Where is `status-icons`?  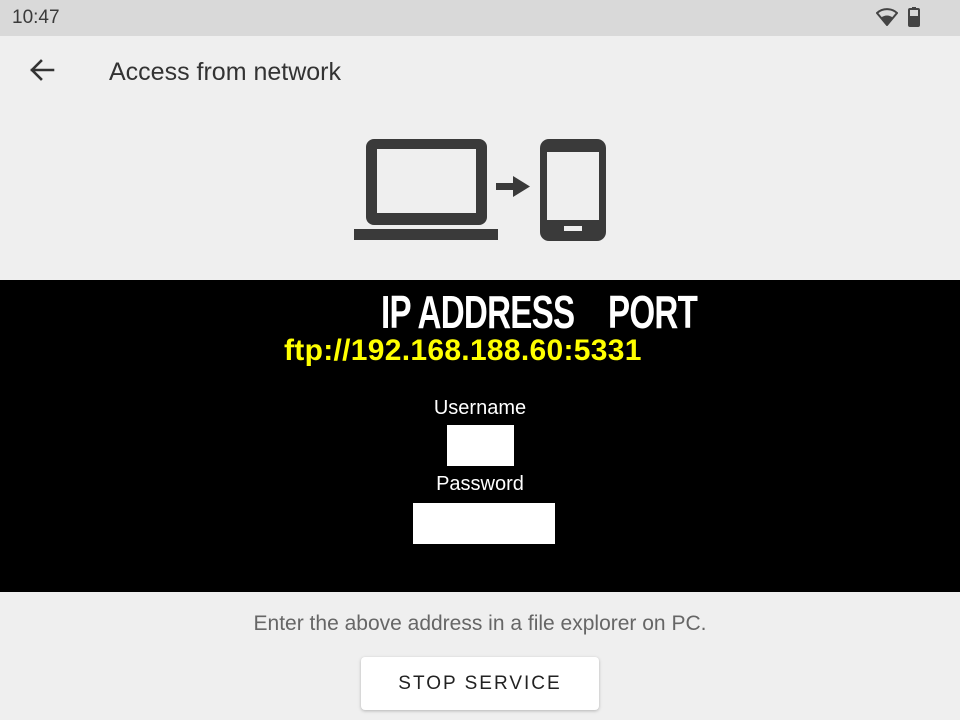
status-icons is located at coordinates (897, 19).